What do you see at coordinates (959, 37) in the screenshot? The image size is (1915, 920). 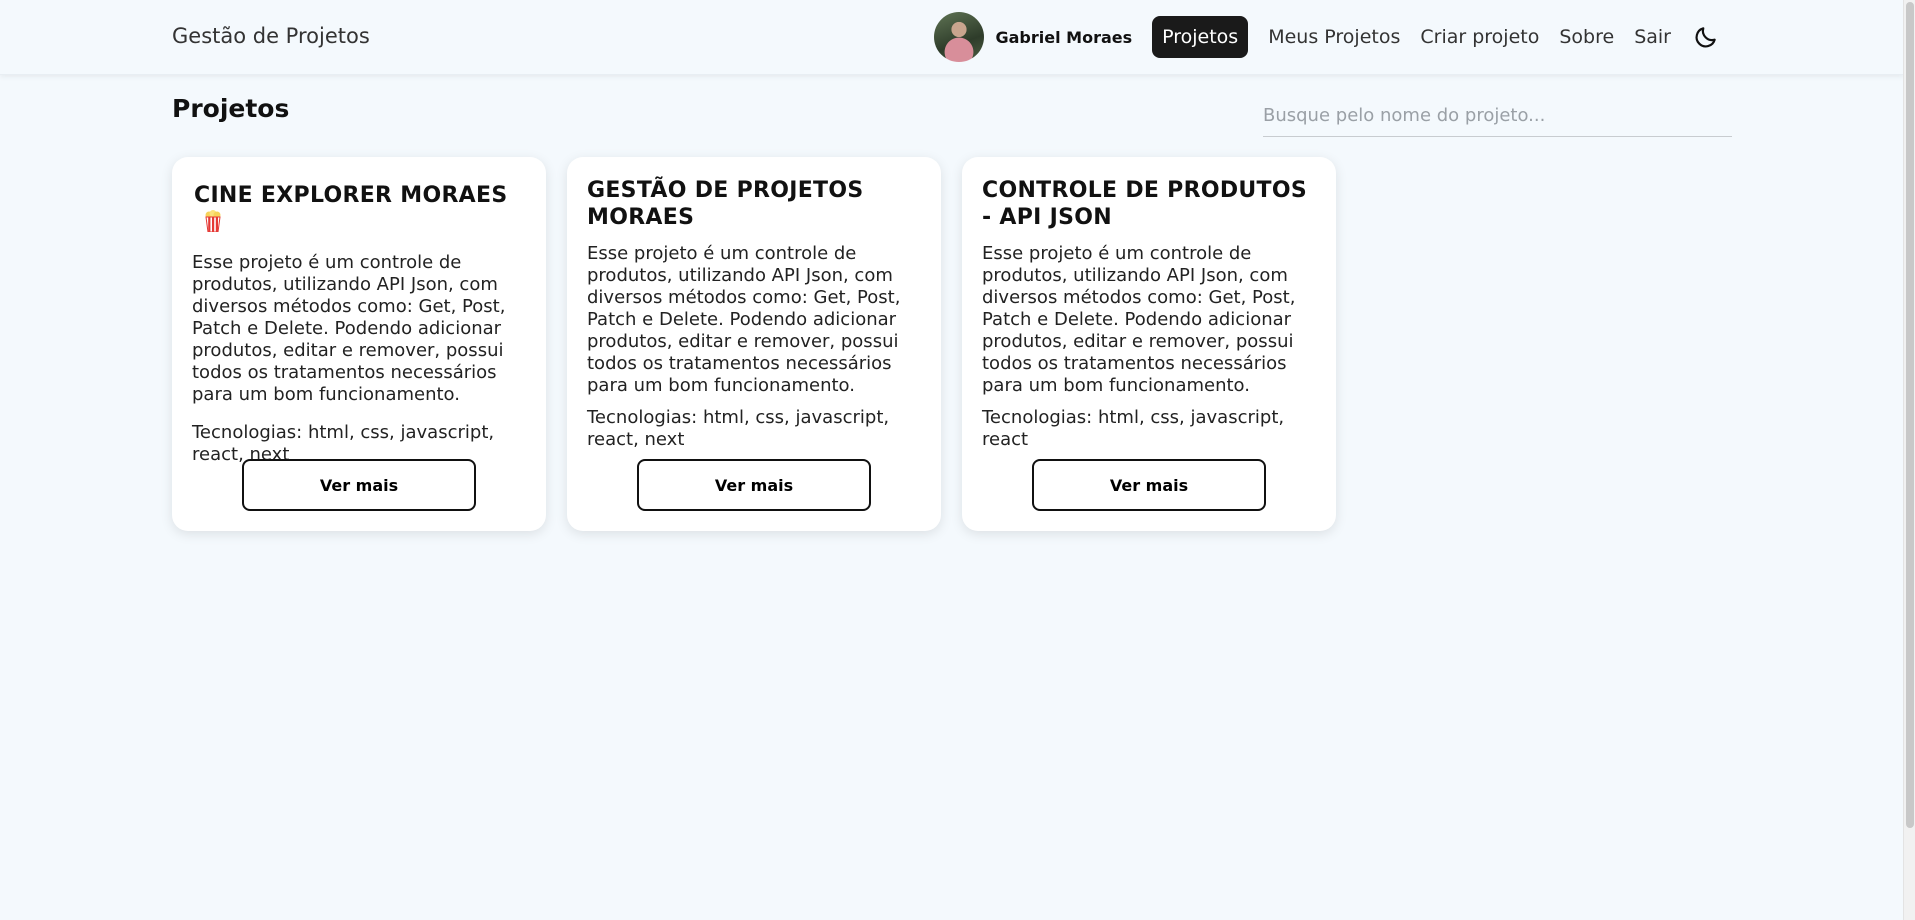 I see `avatar` at bounding box center [959, 37].